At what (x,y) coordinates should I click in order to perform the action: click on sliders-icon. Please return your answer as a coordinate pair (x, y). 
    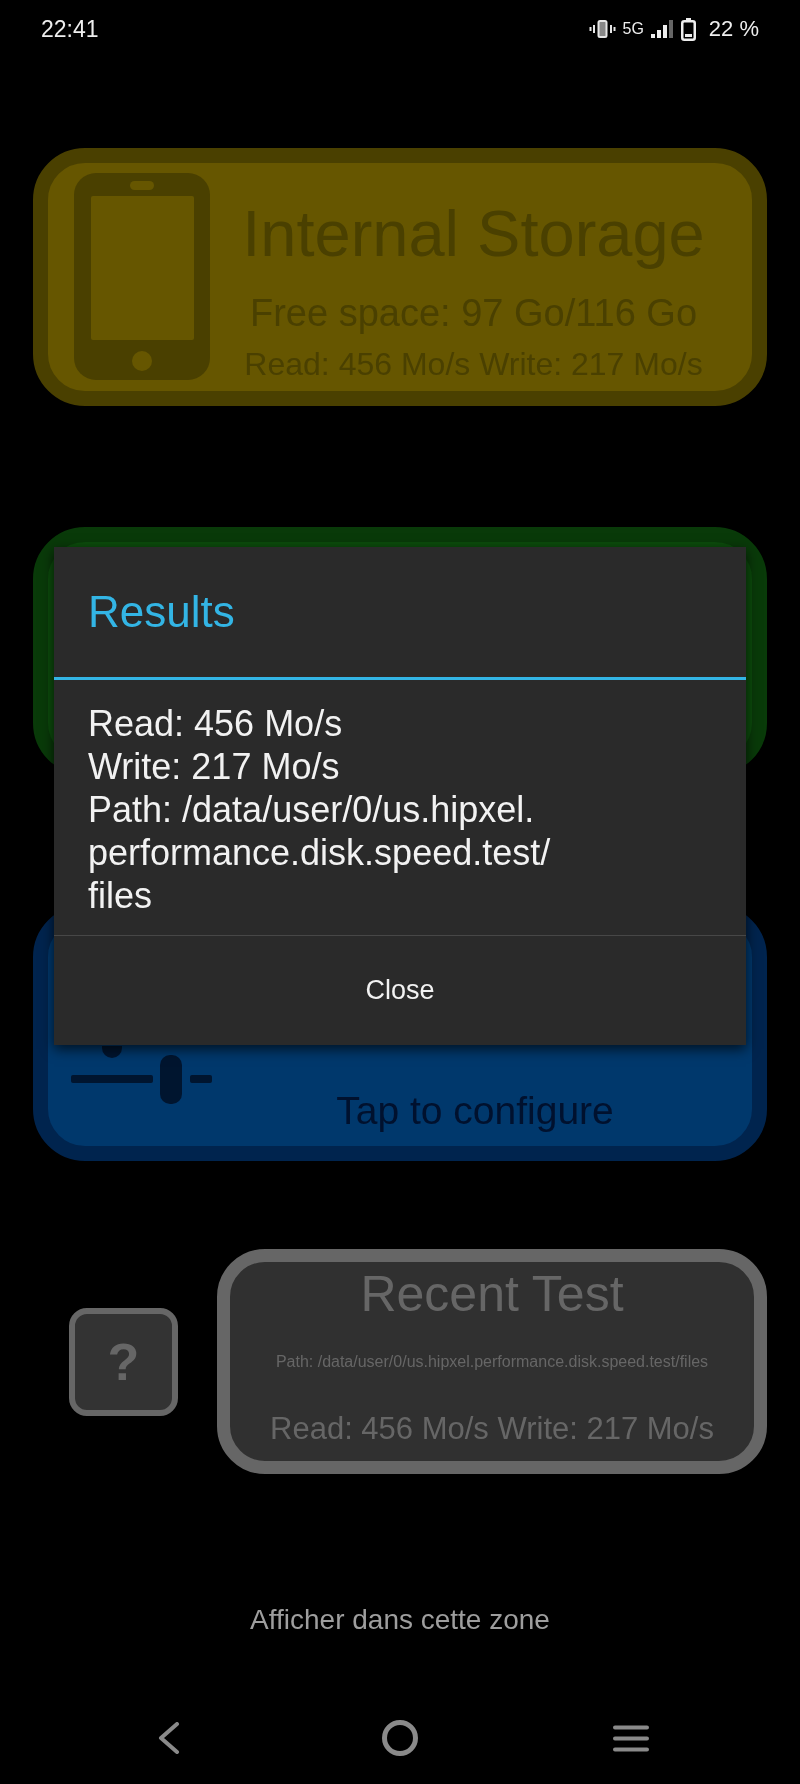
    Looking at the image, I should click on (141, 1075).